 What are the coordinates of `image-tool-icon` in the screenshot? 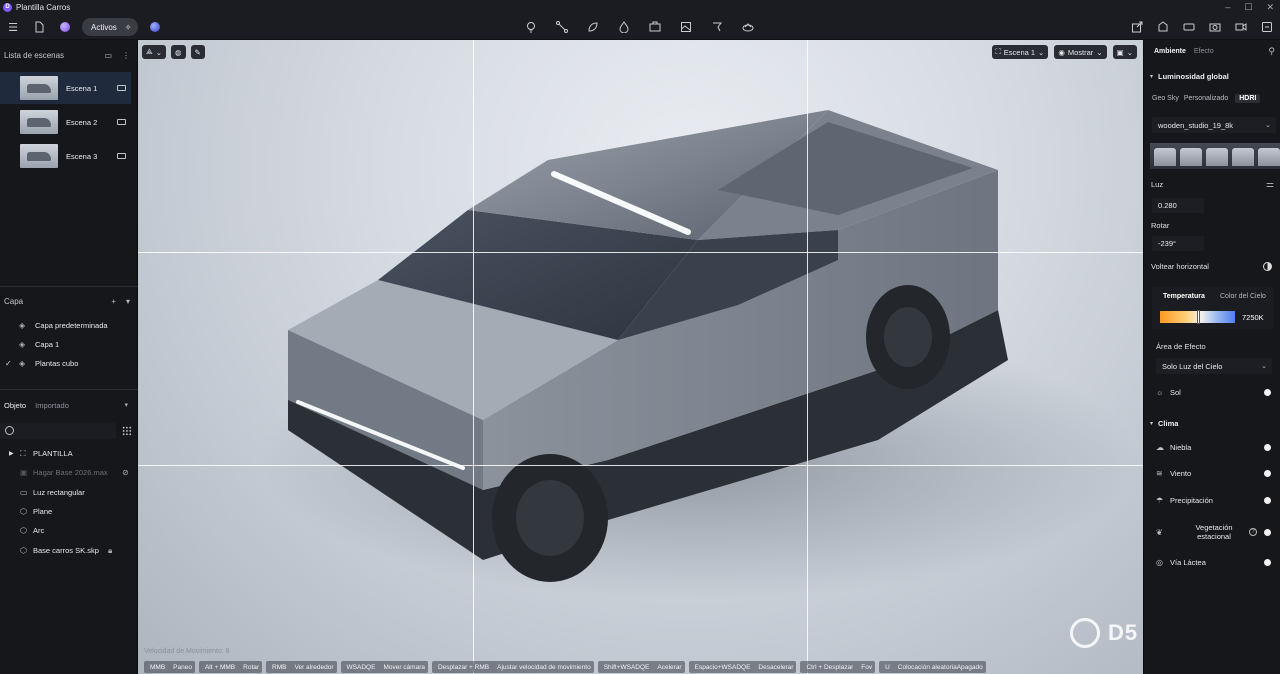 It's located at (686, 27).